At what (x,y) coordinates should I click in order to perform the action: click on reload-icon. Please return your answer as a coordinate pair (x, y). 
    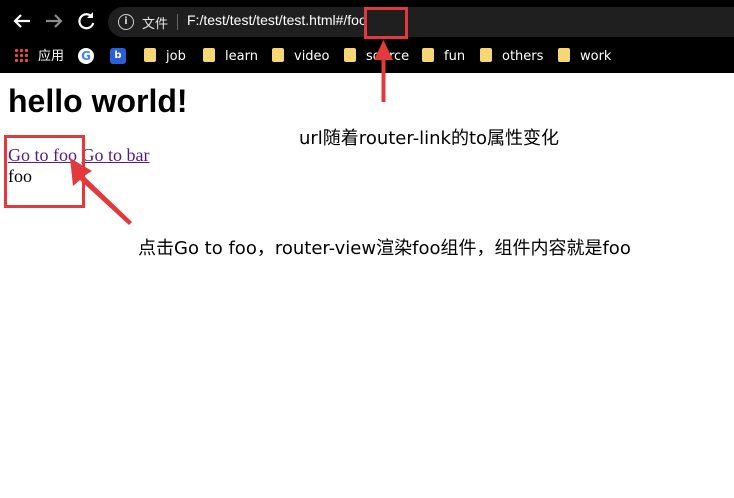
    Looking at the image, I should click on (86, 21).